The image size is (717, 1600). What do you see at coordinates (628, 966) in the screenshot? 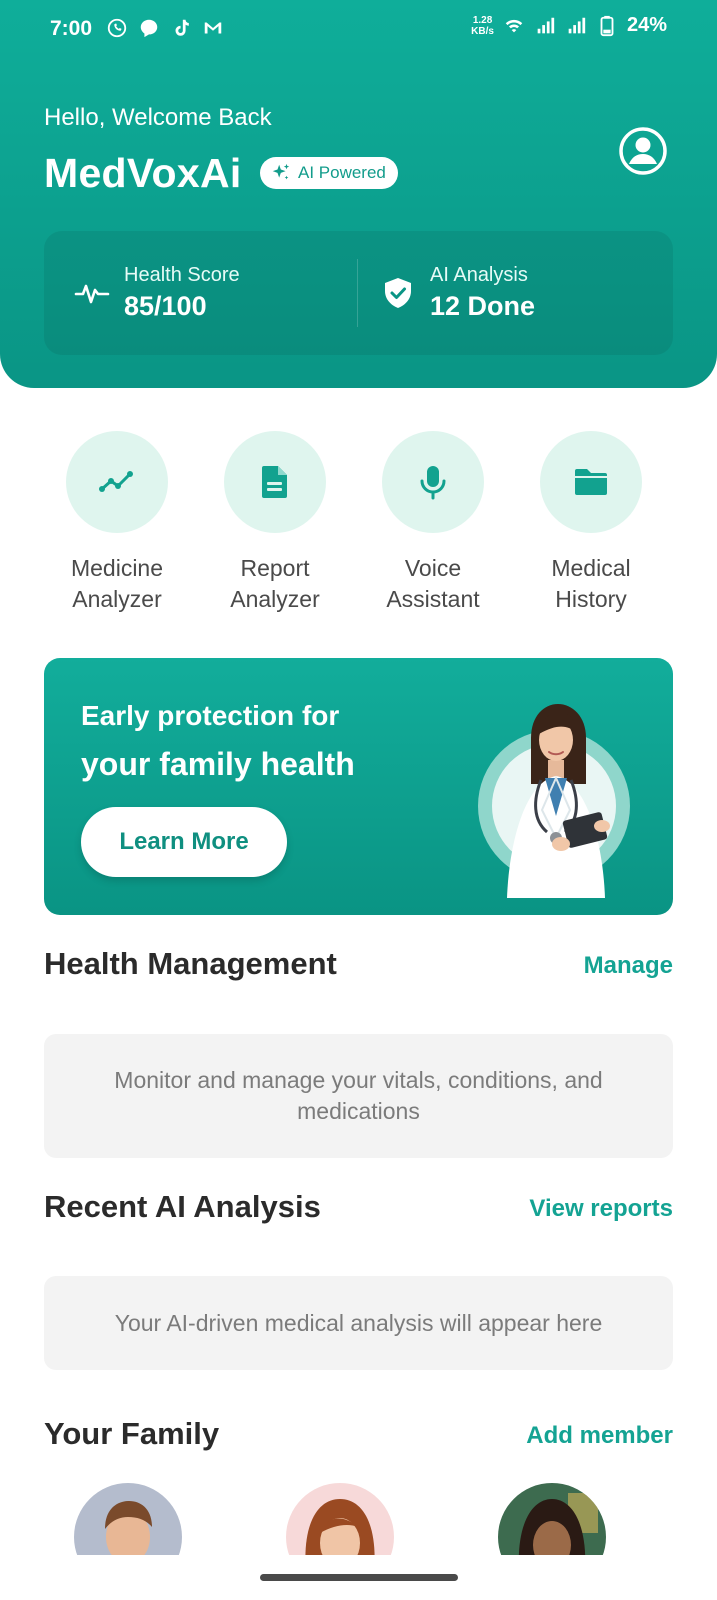
I see `manage-link: Manage` at bounding box center [628, 966].